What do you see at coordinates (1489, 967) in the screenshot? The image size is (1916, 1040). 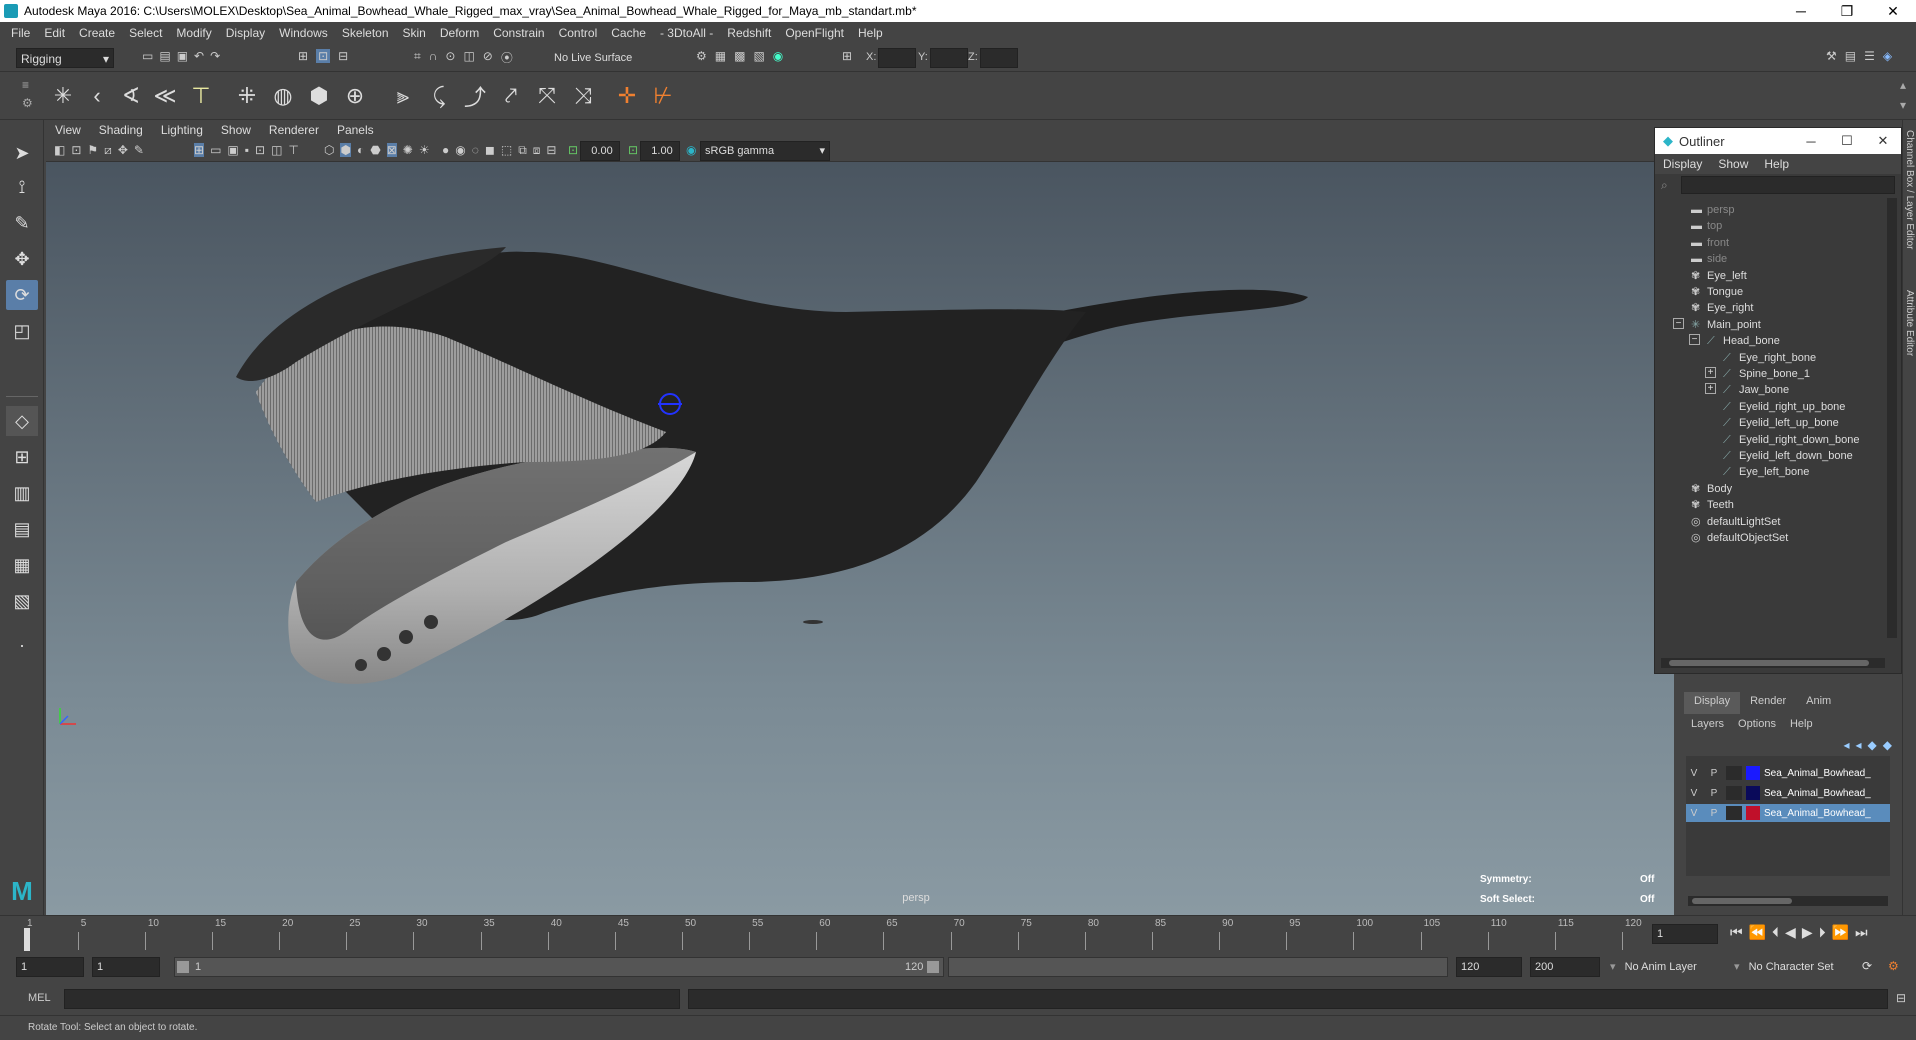 I see `playback-end-field: 120` at bounding box center [1489, 967].